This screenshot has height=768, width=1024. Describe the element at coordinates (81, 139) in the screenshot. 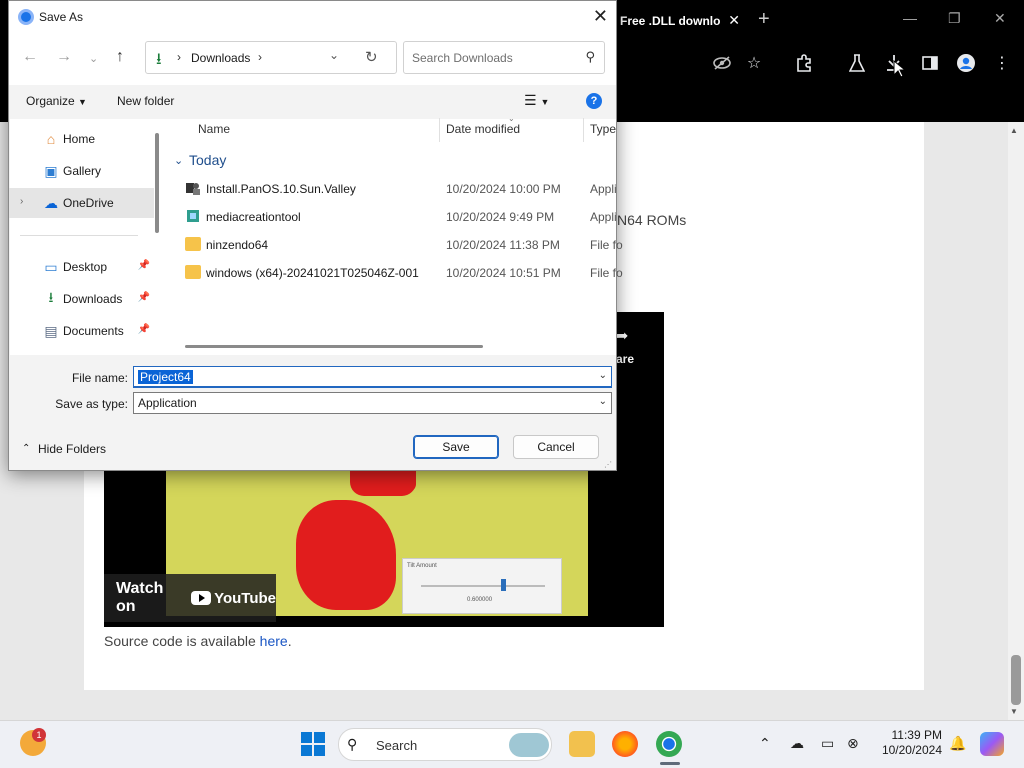

I see `nav-item-home: ⌂ Home` at that location.